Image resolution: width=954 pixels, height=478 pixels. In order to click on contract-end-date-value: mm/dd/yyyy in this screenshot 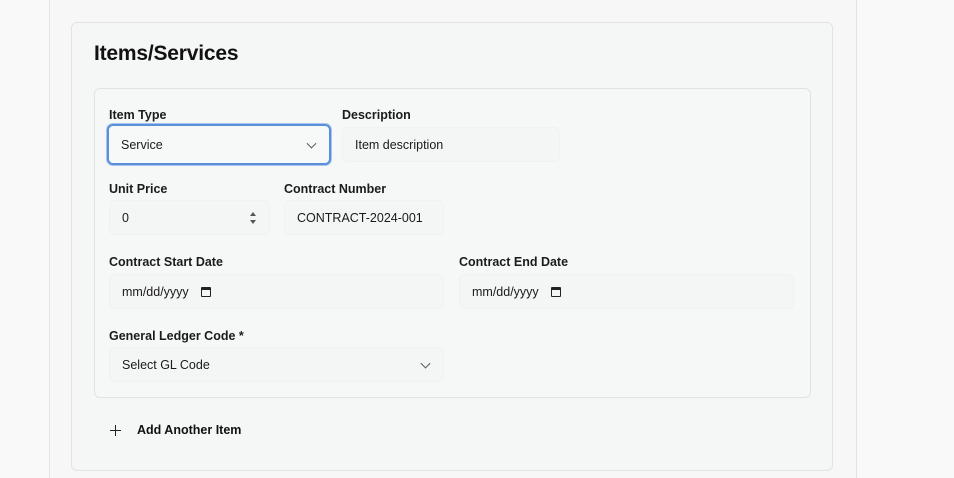, I will do `click(505, 291)`.